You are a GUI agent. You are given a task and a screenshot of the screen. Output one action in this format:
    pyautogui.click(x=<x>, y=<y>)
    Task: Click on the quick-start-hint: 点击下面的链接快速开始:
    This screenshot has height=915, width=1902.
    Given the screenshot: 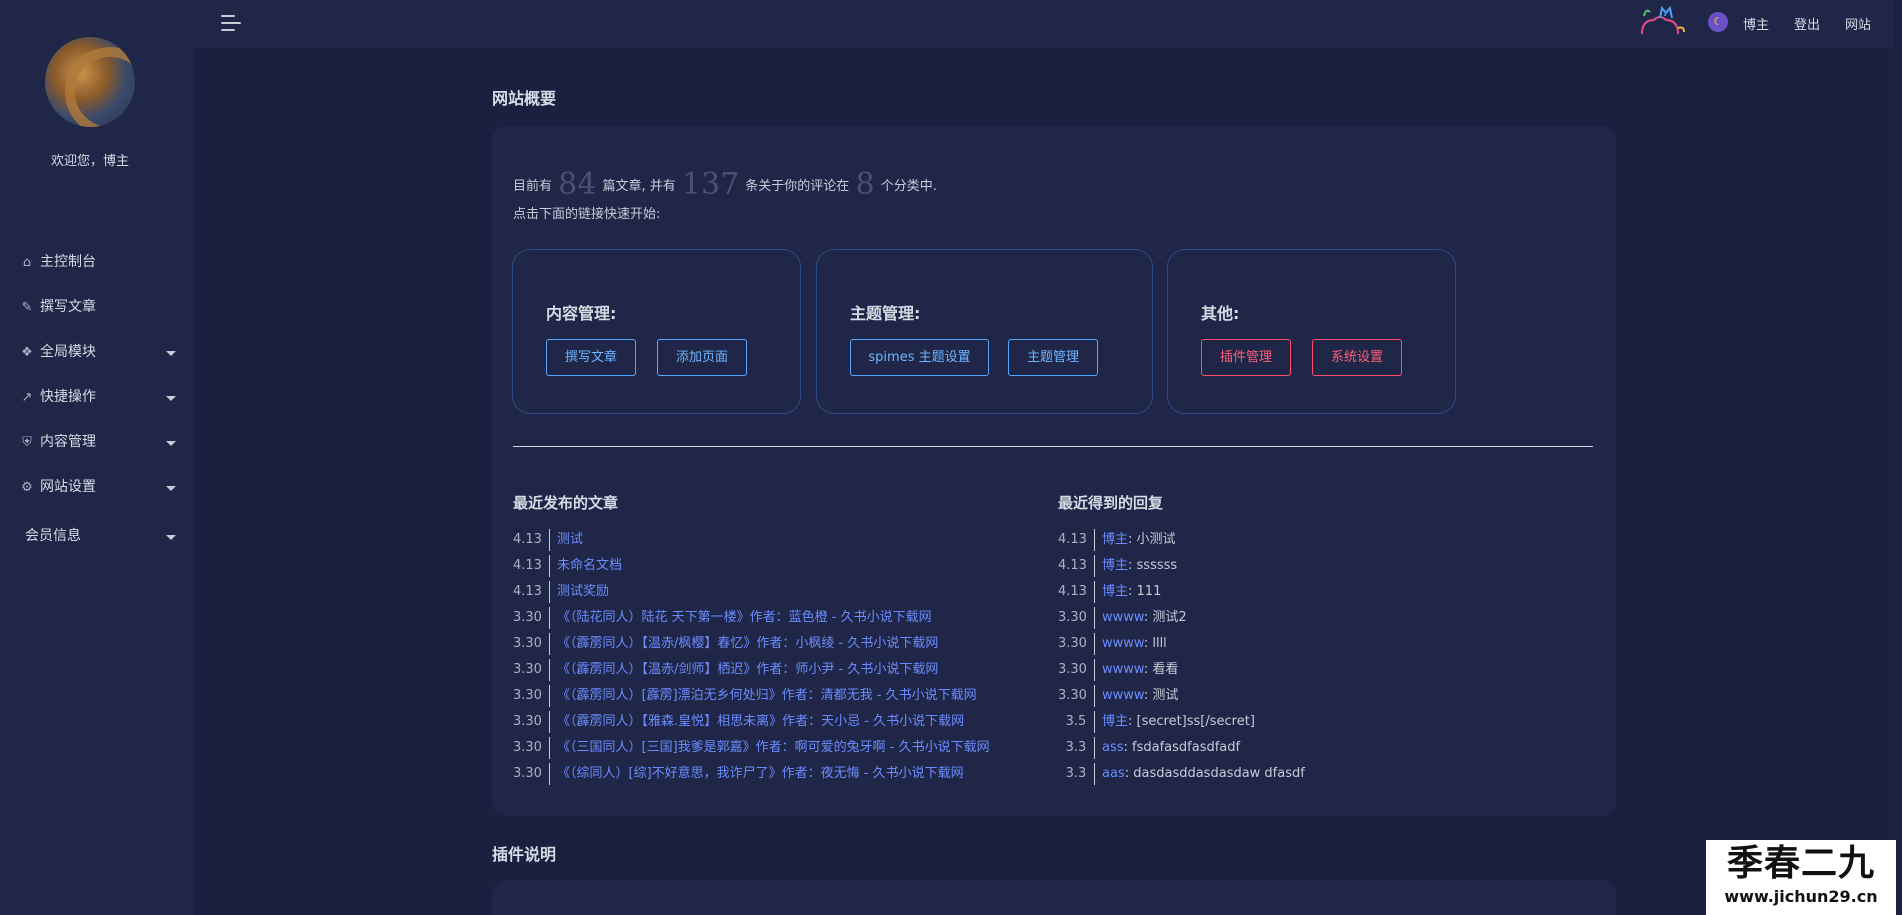 What is the action you would take?
    pyautogui.click(x=587, y=214)
    